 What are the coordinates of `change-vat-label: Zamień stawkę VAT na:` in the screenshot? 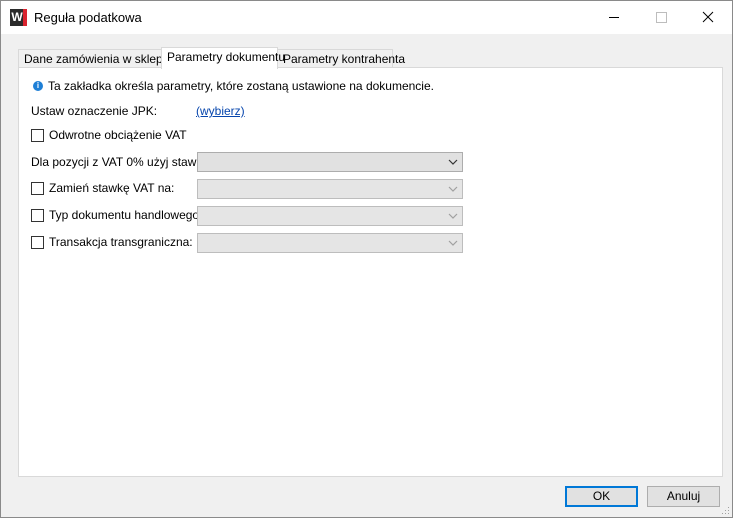 It's located at (112, 188).